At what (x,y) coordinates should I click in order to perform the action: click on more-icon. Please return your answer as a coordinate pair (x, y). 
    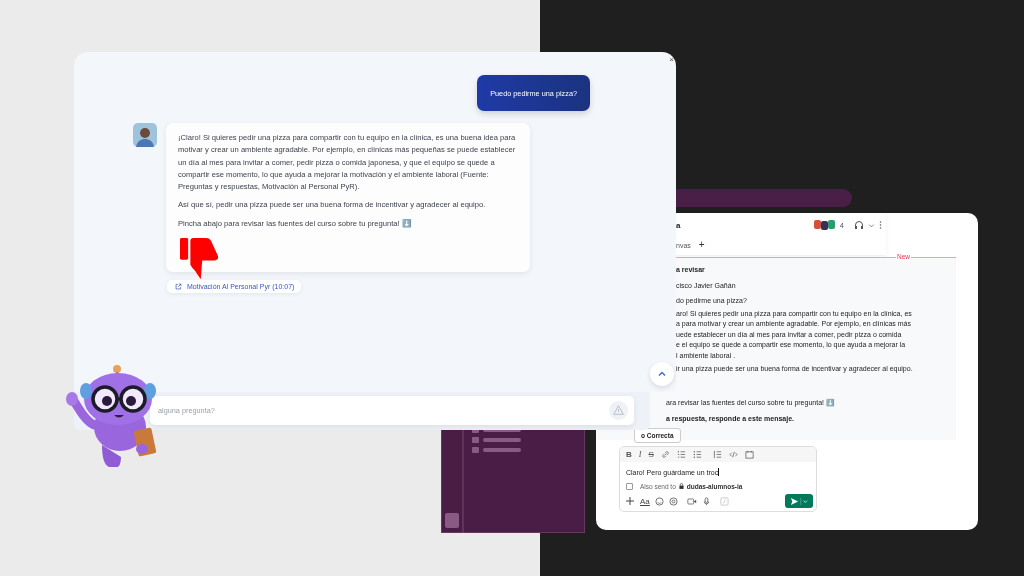
    Looking at the image, I should click on (880, 225).